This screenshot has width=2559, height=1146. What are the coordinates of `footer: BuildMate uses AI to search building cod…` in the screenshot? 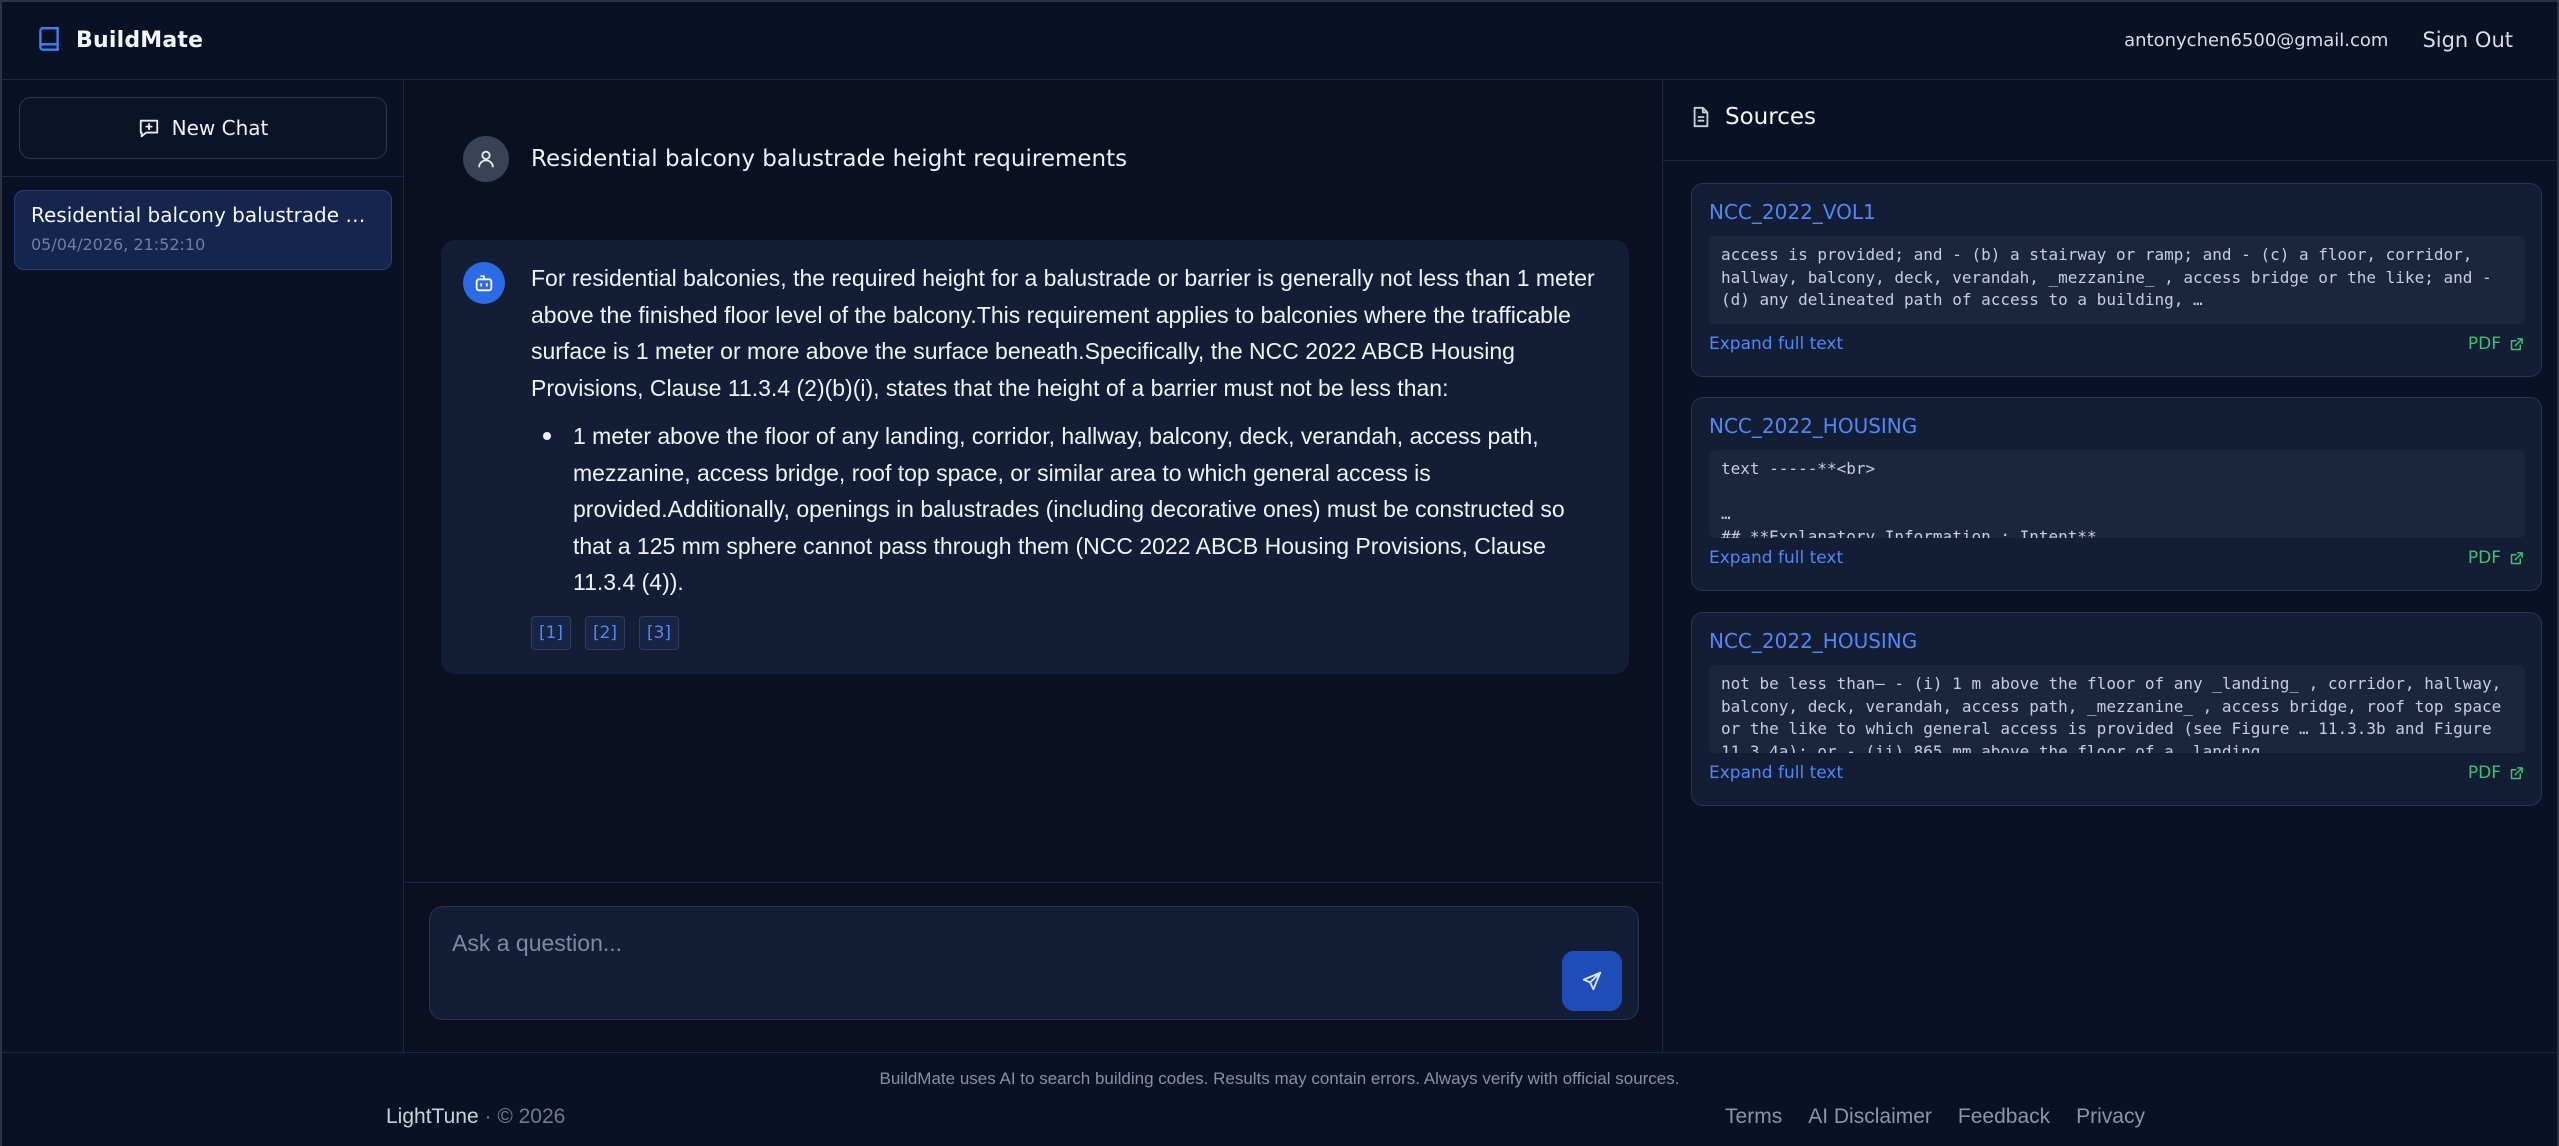 It's located at (1279, 1099).